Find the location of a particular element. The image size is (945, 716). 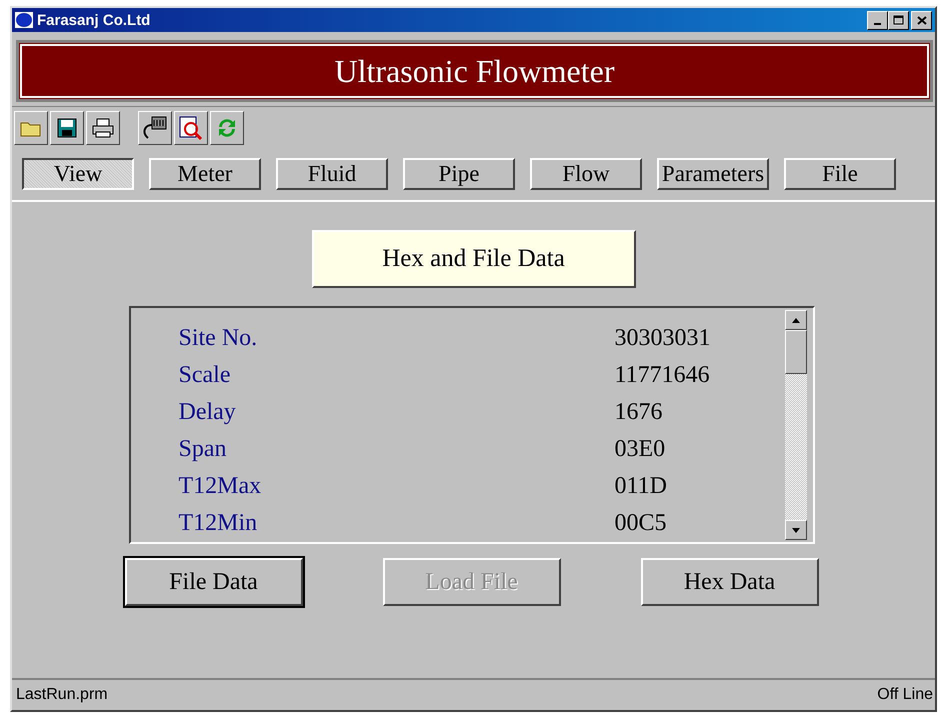

parameter-value: 1676 is located at coordinates (638, 412).